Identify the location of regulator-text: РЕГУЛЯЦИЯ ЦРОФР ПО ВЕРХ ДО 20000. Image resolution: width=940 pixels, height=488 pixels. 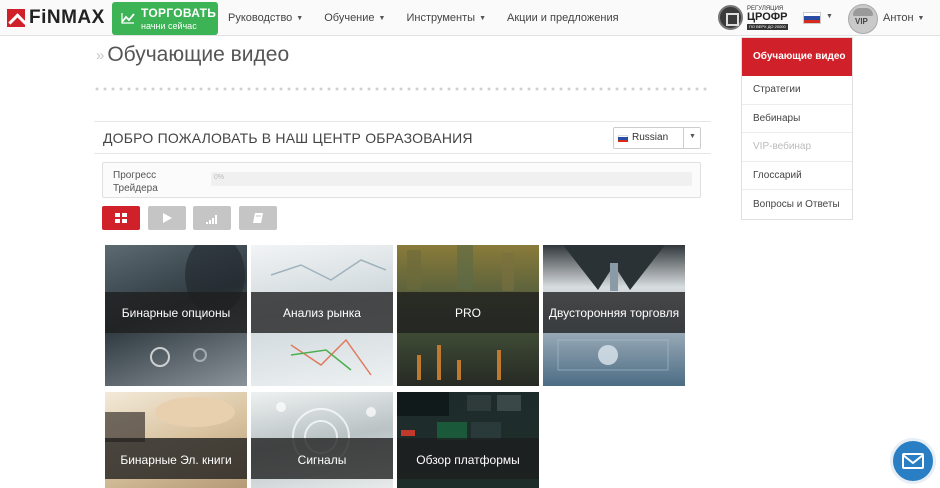
(767, 18).